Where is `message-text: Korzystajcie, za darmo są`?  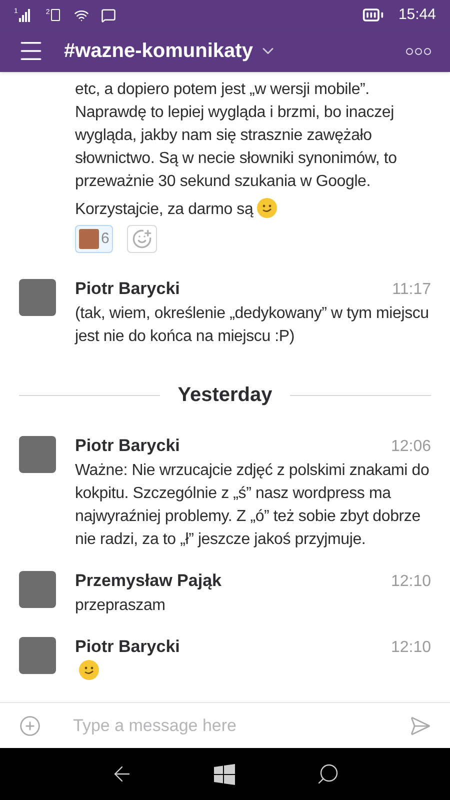
message-text: Korzystajcie, za darmo są is located at coordinates (164, 209).